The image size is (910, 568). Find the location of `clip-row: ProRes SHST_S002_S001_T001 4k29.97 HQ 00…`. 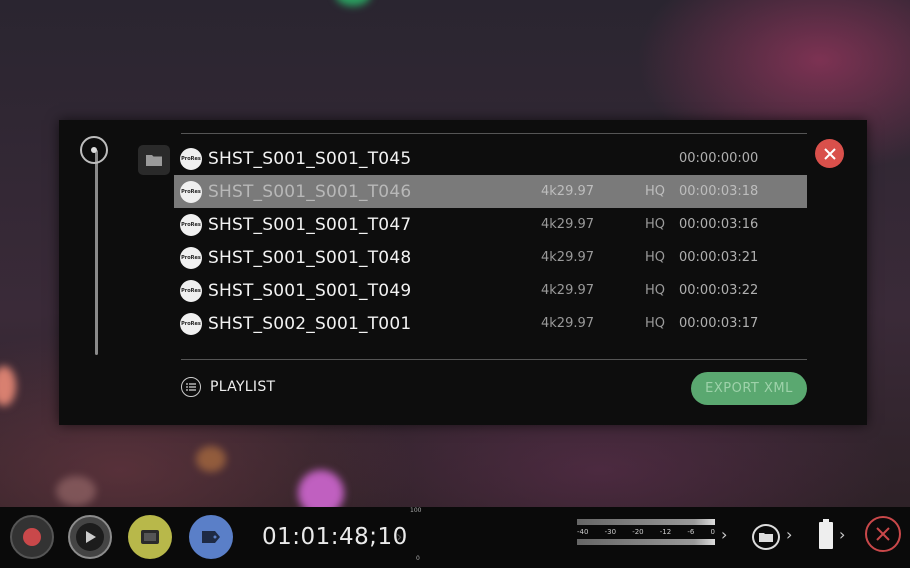

clip-row: ProRes SHST_S002_S001_T001 4k29.97 HQ 00… is located at coordinates (490, 323).